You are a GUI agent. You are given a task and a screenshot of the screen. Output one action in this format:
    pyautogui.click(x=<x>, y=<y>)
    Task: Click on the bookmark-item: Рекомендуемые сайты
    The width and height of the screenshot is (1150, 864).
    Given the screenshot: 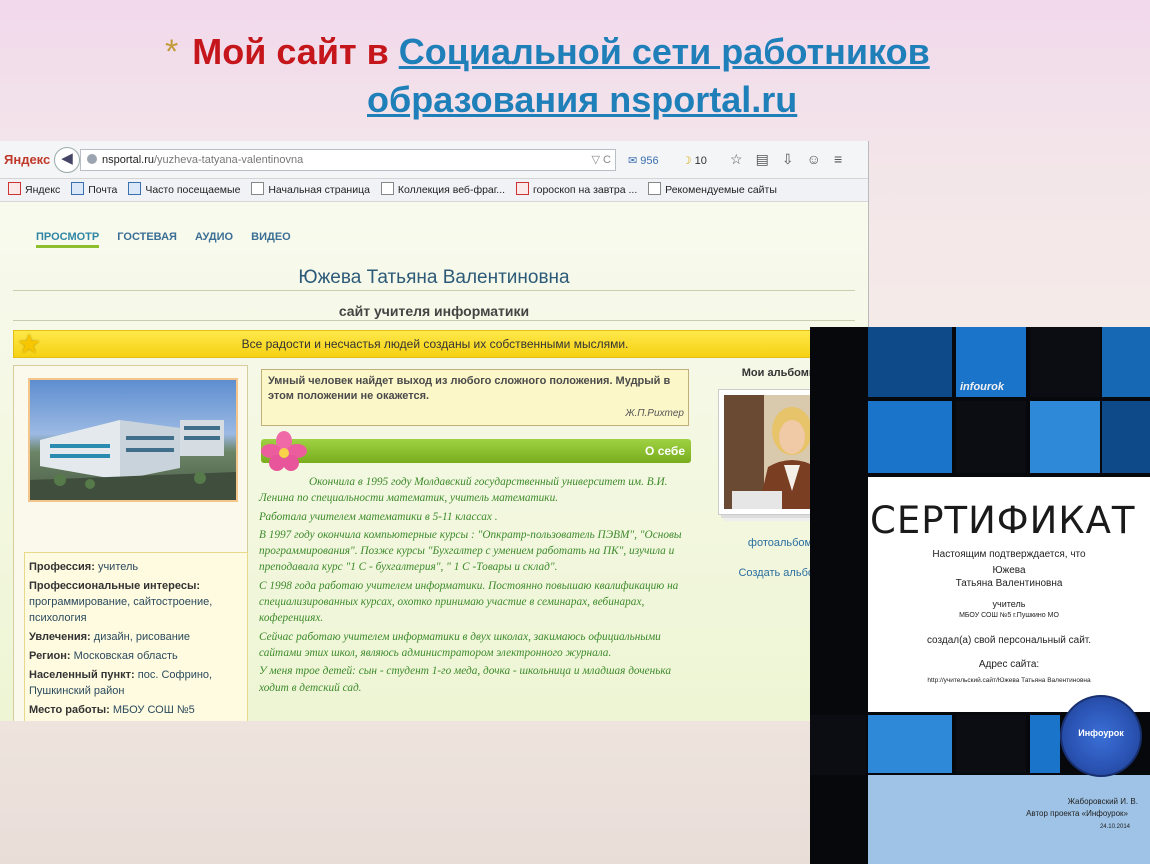 What is the action you would take?
    pyautogui.click(x=712, y=190)
    